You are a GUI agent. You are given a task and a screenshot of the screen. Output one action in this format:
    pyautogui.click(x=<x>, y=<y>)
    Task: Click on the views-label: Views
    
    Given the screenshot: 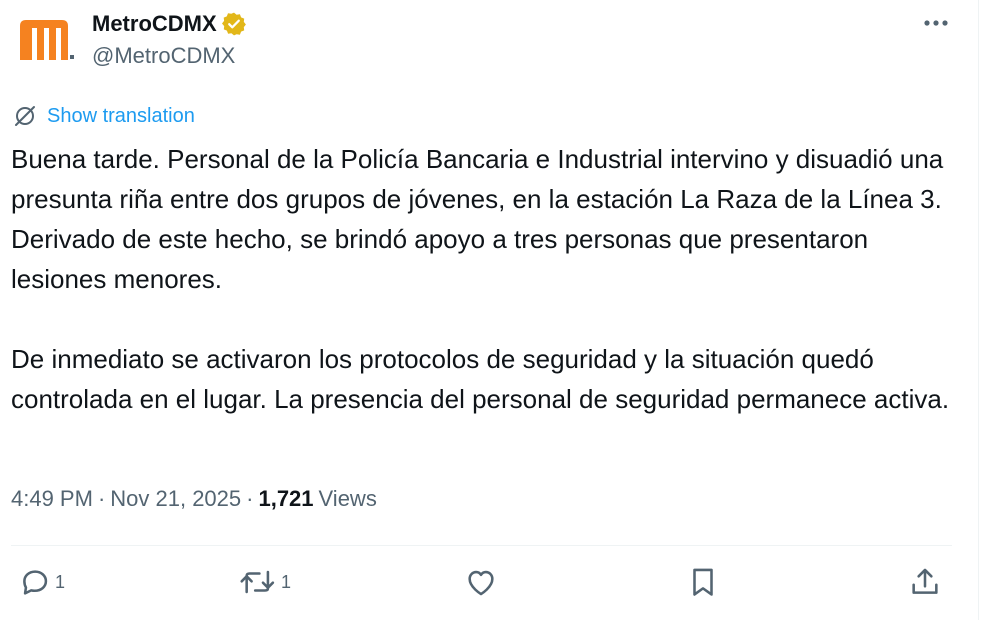 What is the action you would take?
    pyautogui.click(x=347, y=498)
    